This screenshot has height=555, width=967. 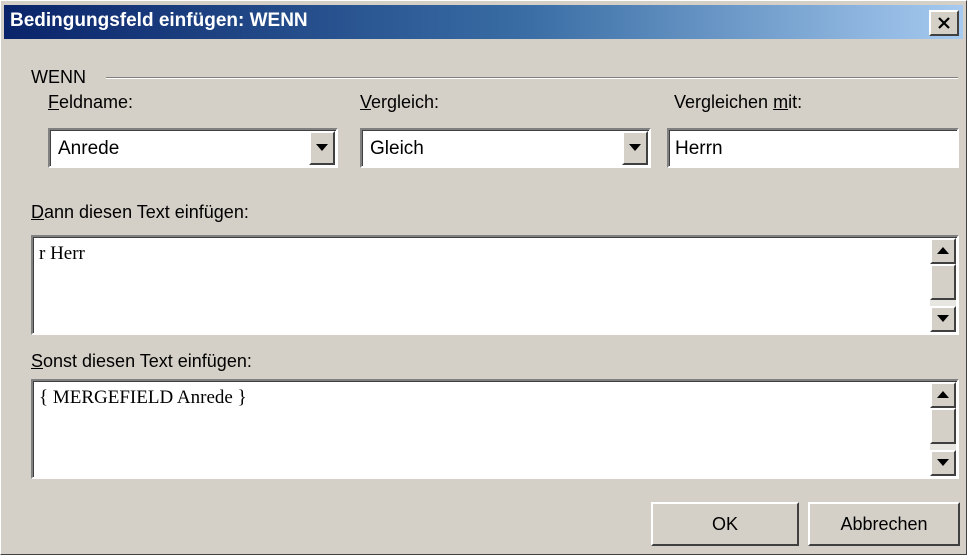 I want to click on cancel-button: Abbrechen, so click(x=884, y=524).